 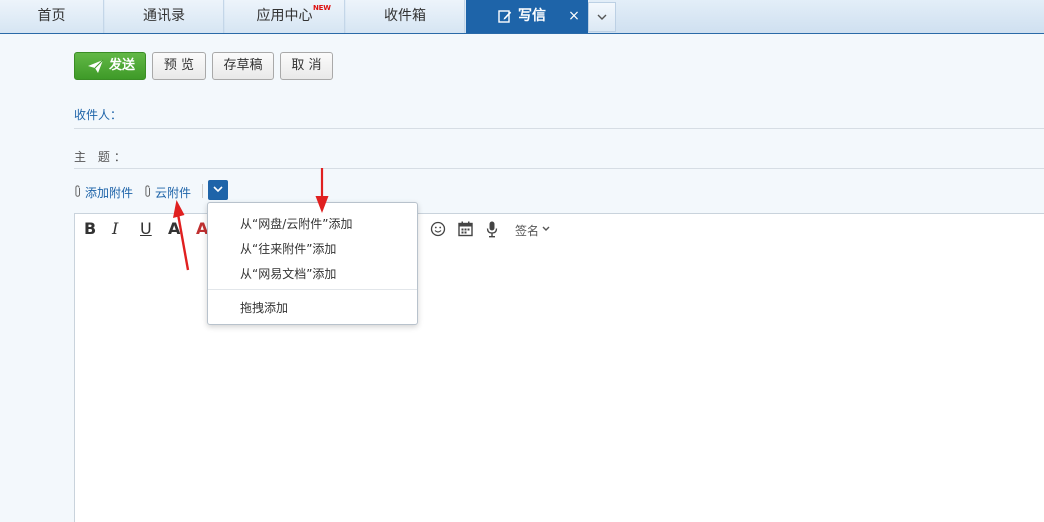 What do you see at coordinates (322, 190) in the screenshot?
I see `annotation-arrow-down` at bounding box center [322, 190].